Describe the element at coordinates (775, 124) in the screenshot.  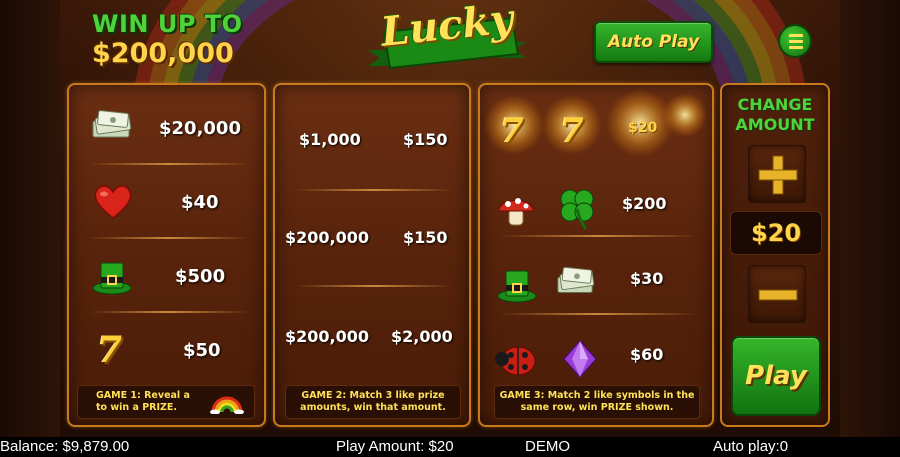
I see `change-title-line: AMOUNT` at that location.